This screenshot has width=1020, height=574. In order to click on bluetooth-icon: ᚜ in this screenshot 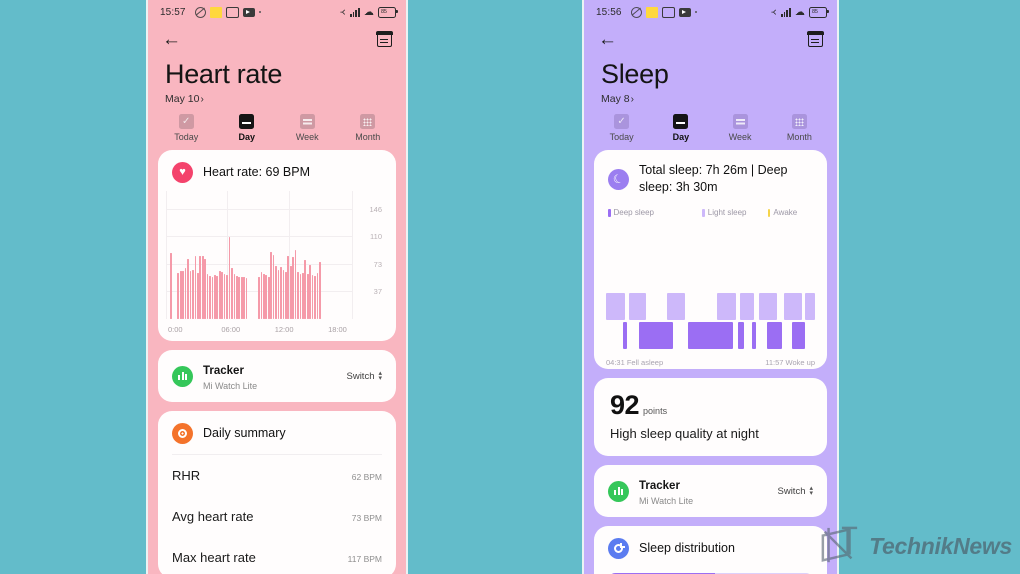, I will do `click(774, 12)`.